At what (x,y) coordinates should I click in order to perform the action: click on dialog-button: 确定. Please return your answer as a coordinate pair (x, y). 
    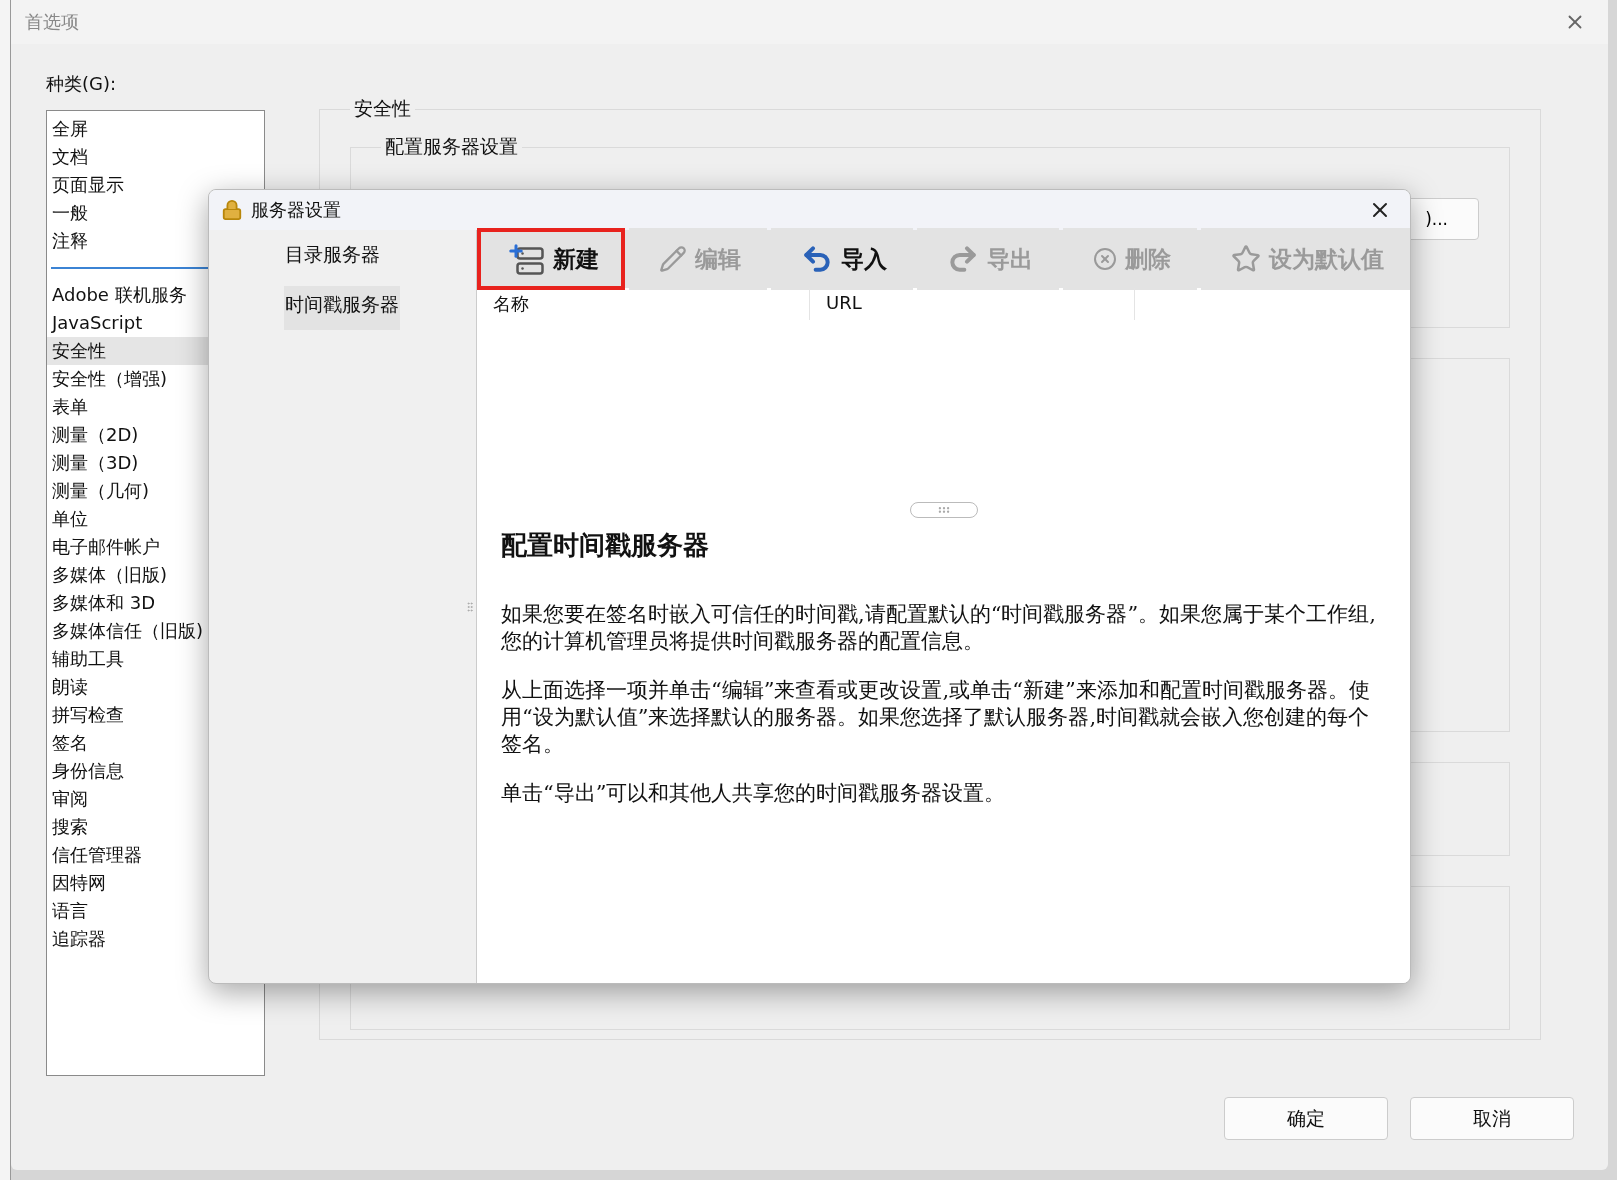
    Looking at the image, I should click on (1306, 1118).